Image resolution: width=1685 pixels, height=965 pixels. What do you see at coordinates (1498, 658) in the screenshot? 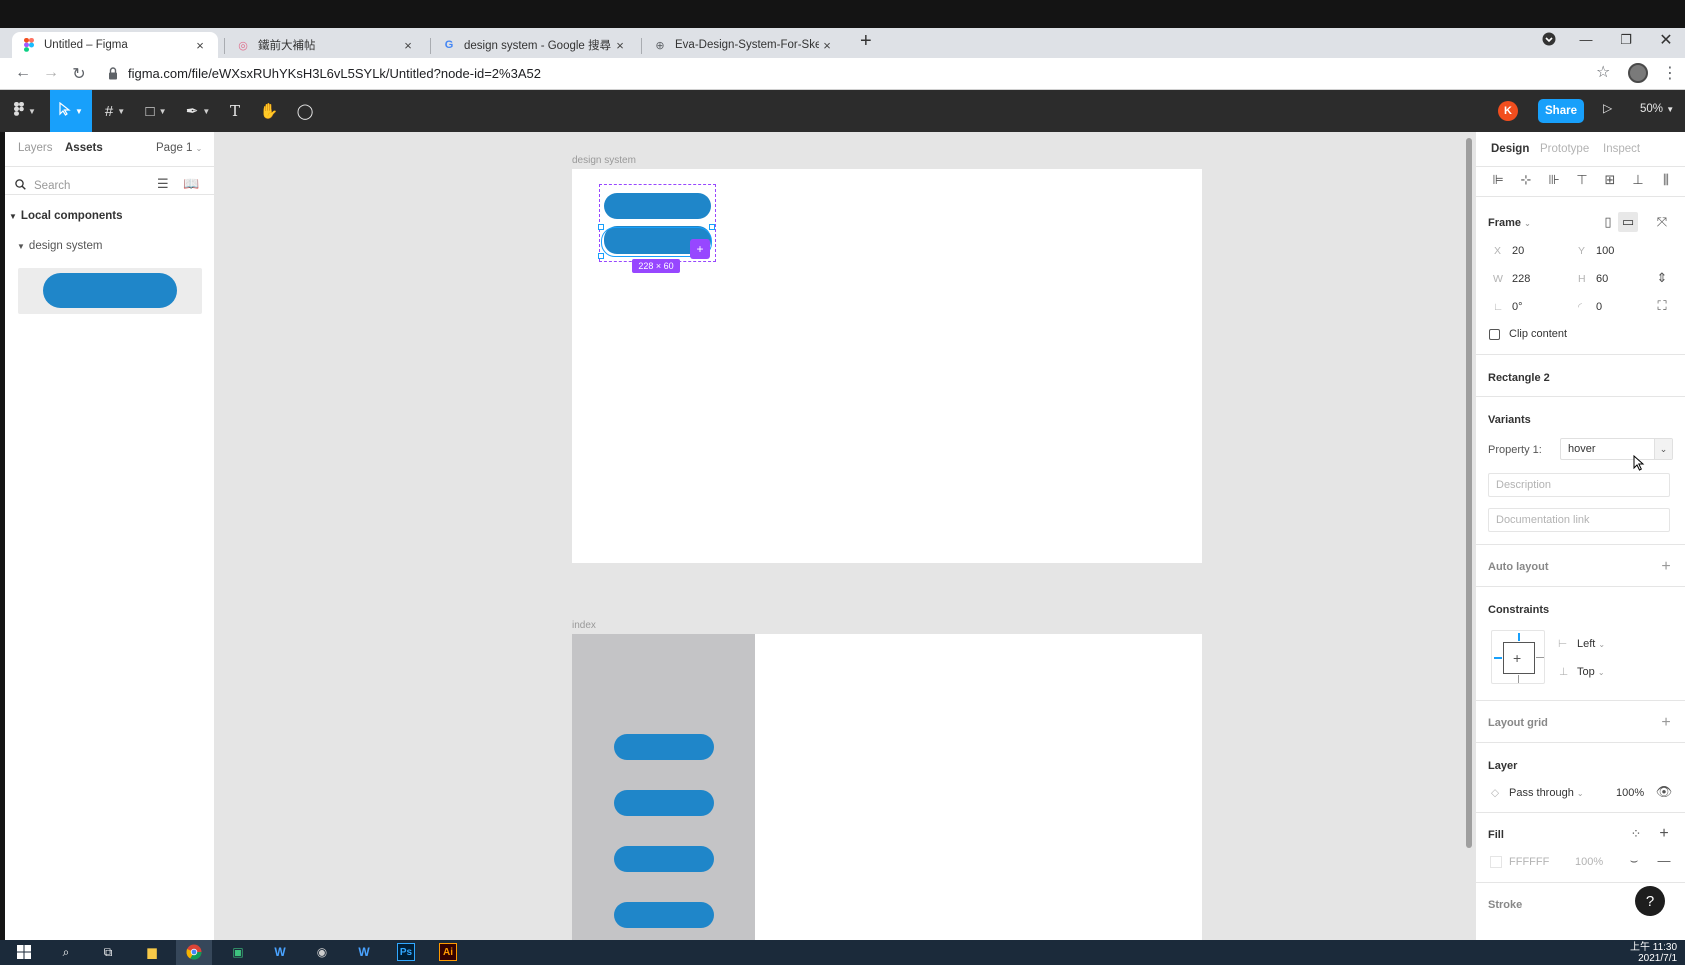
I see `left-constraint-icon` at bounding box center [1498, 658].